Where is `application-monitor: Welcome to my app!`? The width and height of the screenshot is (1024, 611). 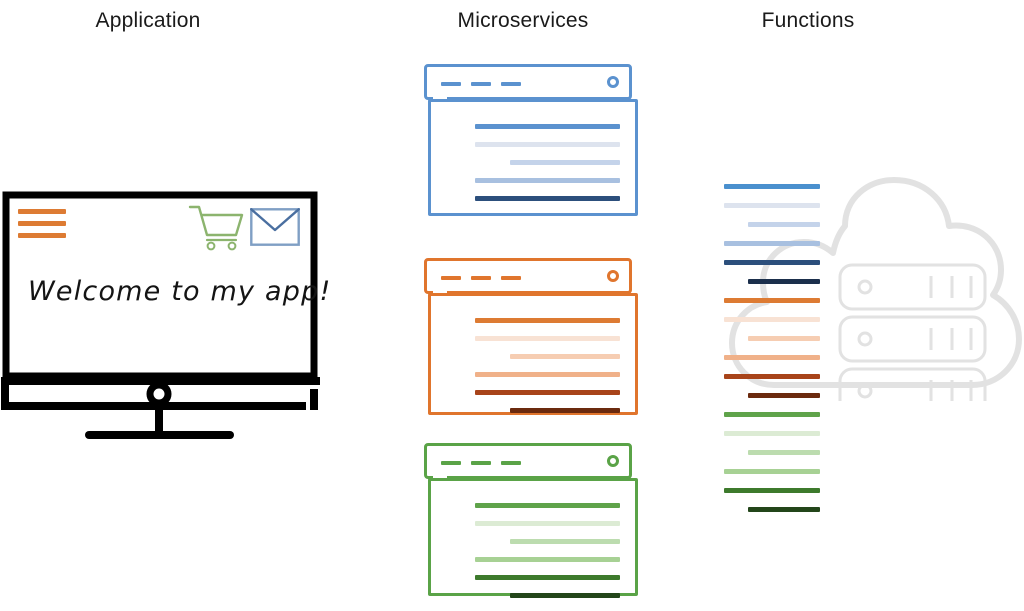
application-monitor: Welcome to my app! is located at coordinates (165, 318).